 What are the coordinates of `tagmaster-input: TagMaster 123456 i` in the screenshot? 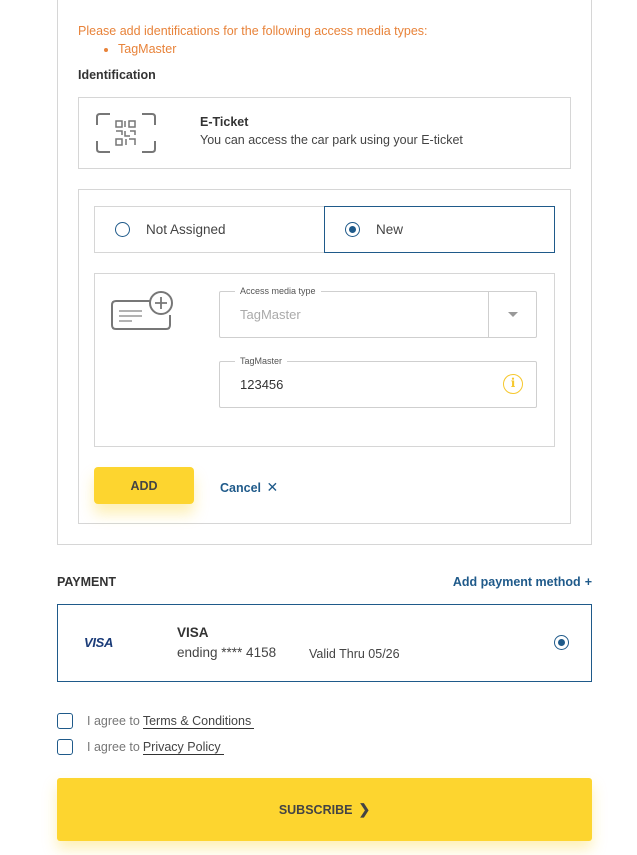 It's located at (378, 382).